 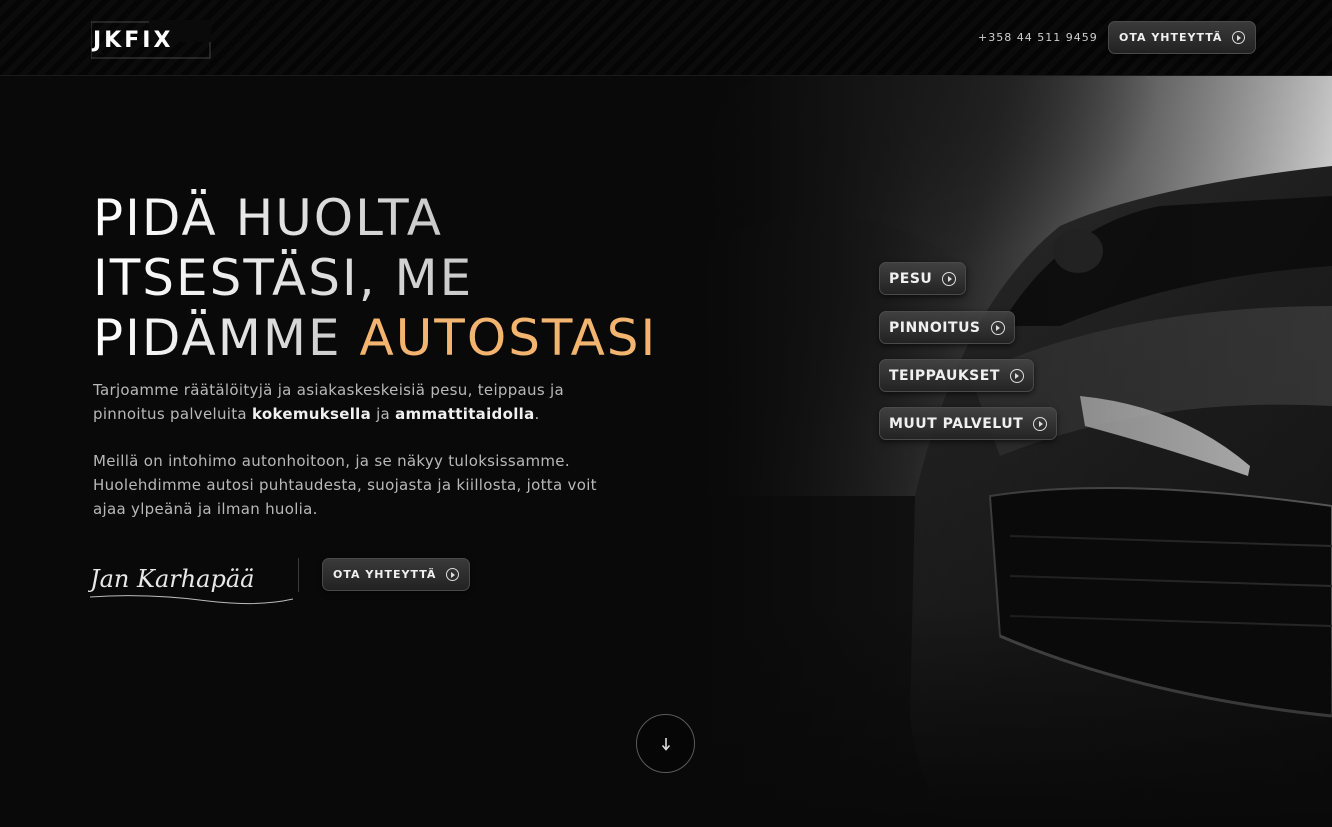 I want to click on signature-divider, so click(x=298, y=575).